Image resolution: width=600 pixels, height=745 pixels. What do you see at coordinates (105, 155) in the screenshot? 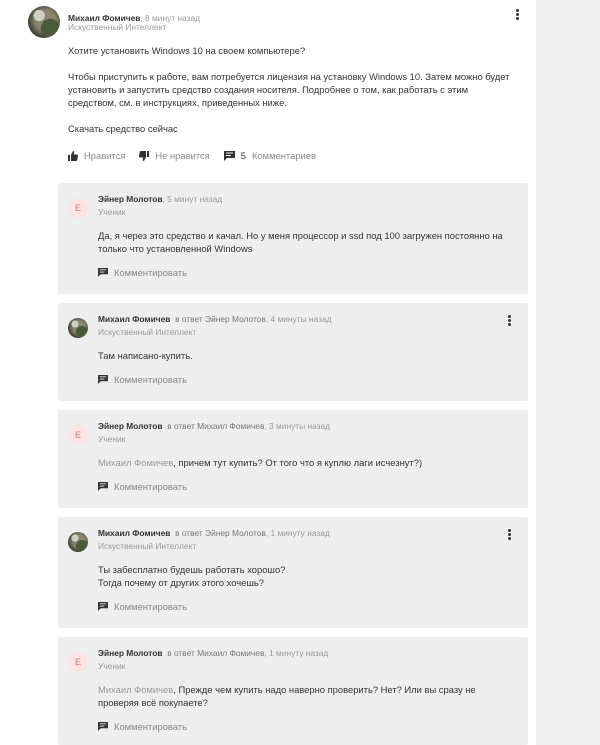
I see `like-label: Нравится` at bounding box center [105, 155].